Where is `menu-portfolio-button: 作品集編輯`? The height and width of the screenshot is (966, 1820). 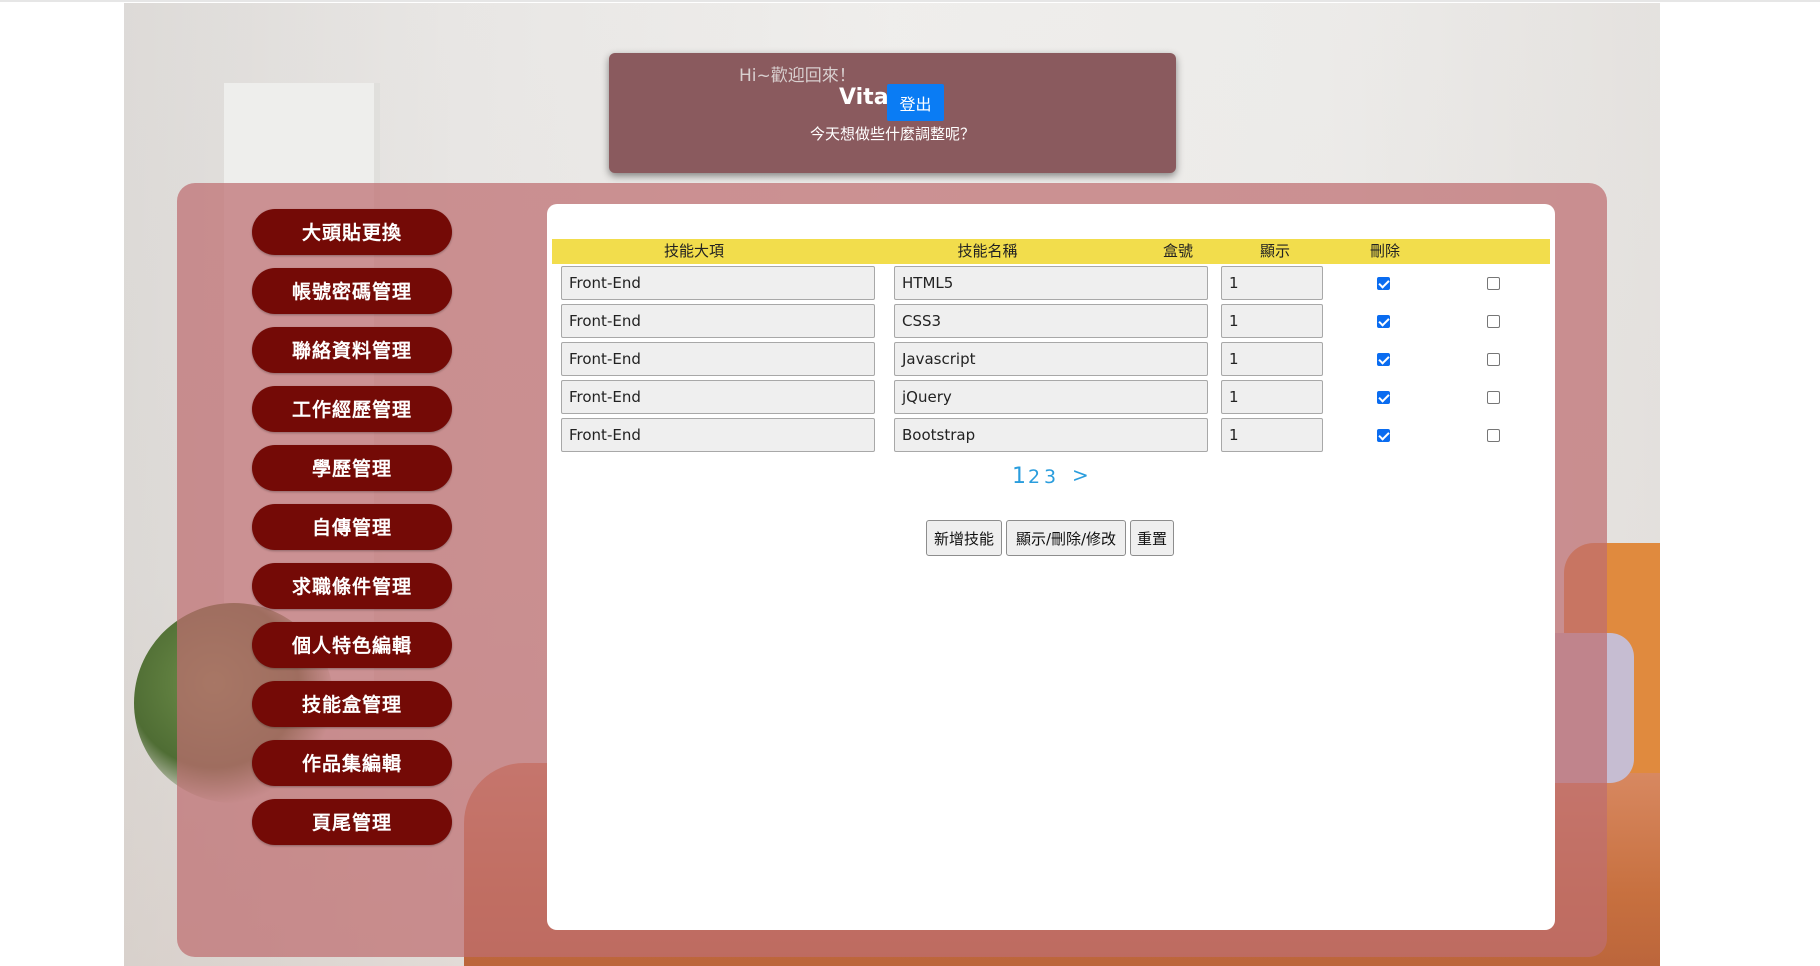
menu-portfolio-button: 作品集編輯 is located at coordinates (352, 763).